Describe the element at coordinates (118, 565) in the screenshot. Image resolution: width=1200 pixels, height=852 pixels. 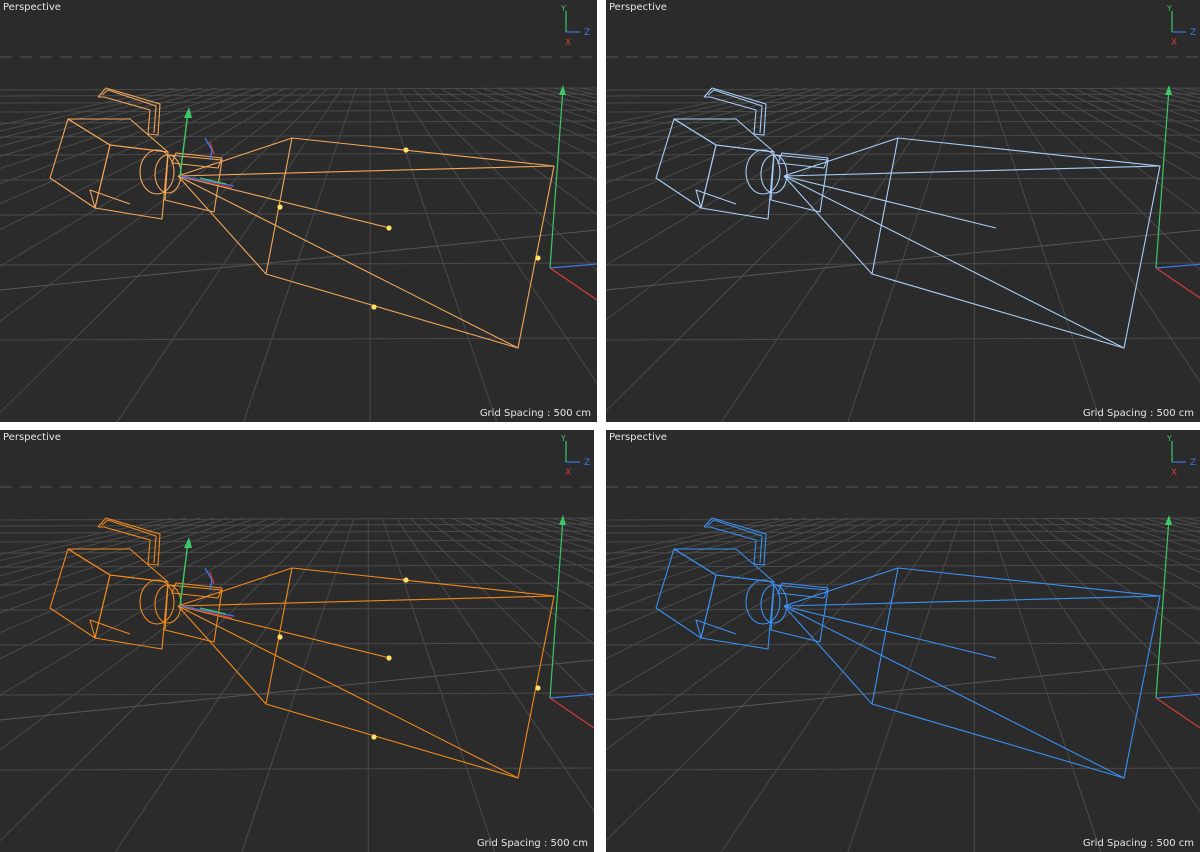
I see `body-top-face` at that location.